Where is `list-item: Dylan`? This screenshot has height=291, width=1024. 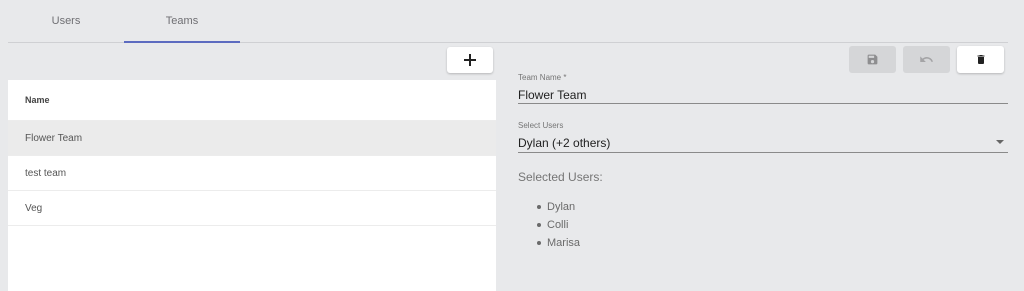
list-item: Dylan is located at coordinates (558, 207).